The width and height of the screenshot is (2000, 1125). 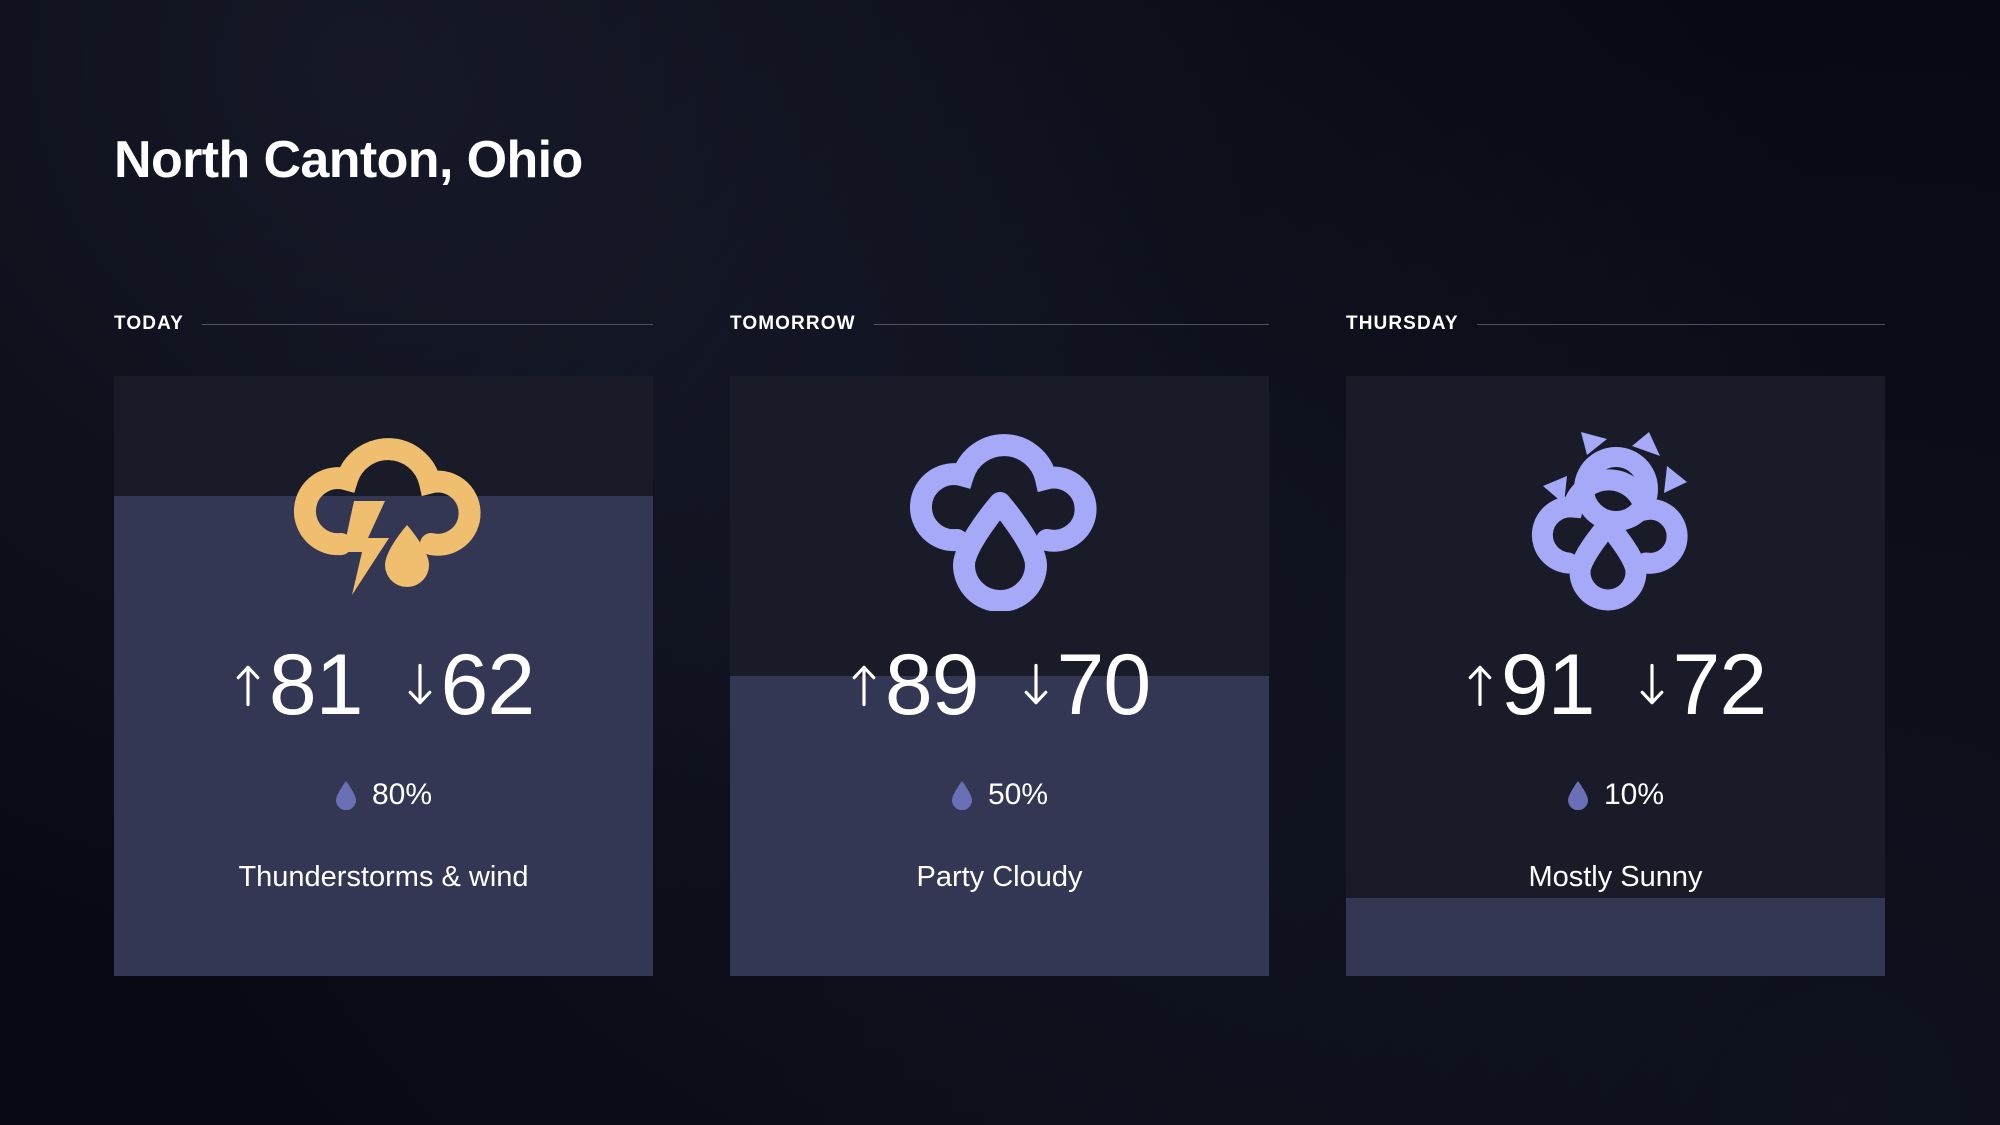 What do you see at coordinates (316, 685) in the screenshot?
I see `high-temperature-value: 81` at bounding box center [316, 685].